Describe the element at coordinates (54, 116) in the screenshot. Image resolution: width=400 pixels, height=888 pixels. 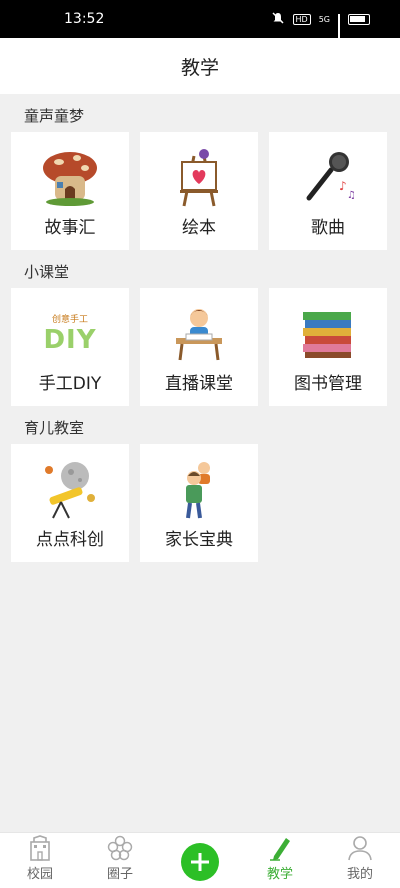
I see `section-title: 童声童梦` at that location.